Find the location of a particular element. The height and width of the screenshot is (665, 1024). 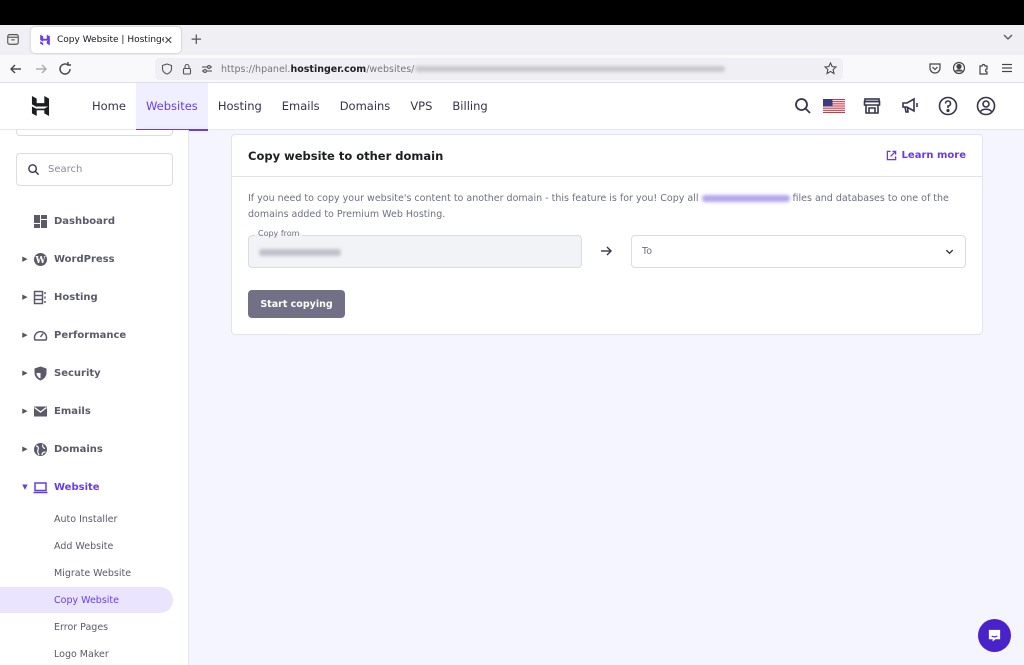

pocket-icon is located at coordinates (935, 68).